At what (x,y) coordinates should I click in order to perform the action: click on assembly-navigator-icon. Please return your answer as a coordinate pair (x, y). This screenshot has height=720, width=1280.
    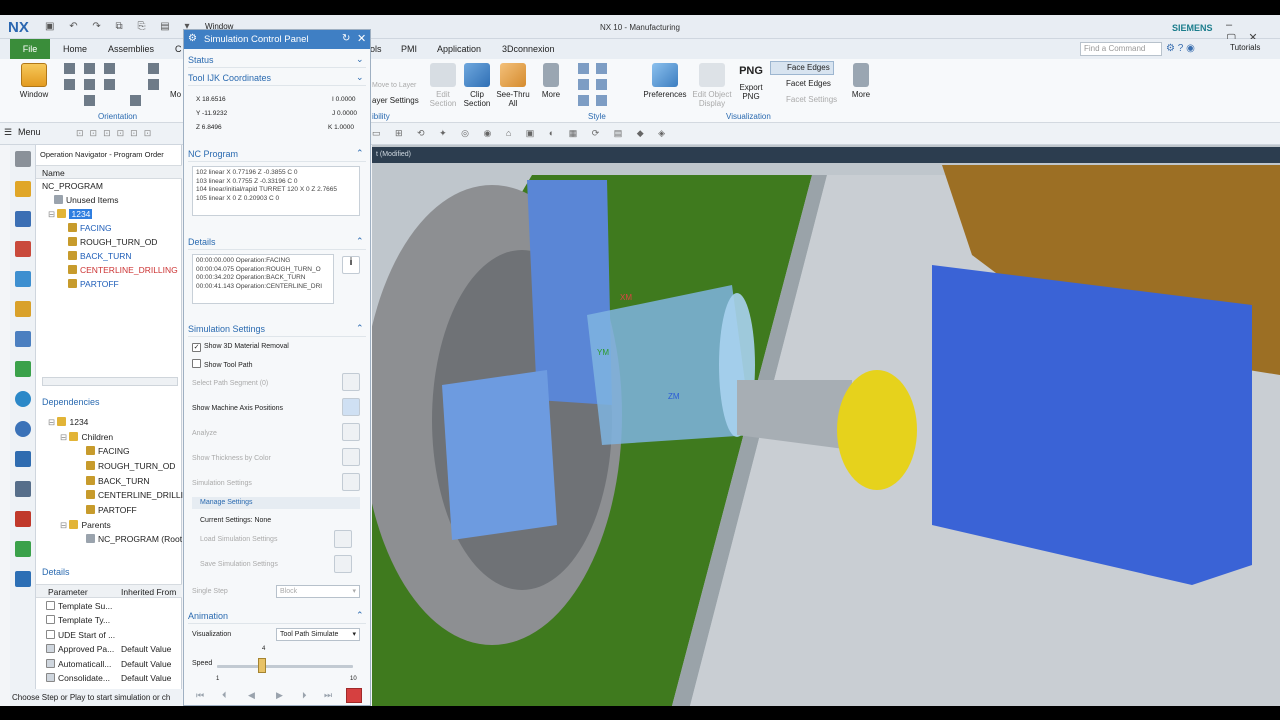
    Looking at the image, I should click on (23, 189).